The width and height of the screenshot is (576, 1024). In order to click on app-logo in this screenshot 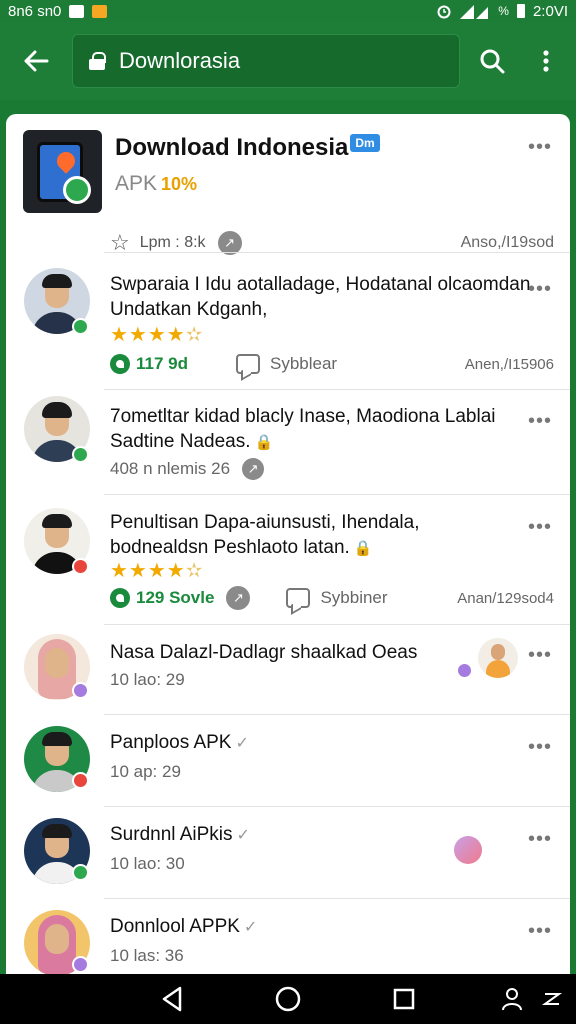, I will do `click(62, 171)`.